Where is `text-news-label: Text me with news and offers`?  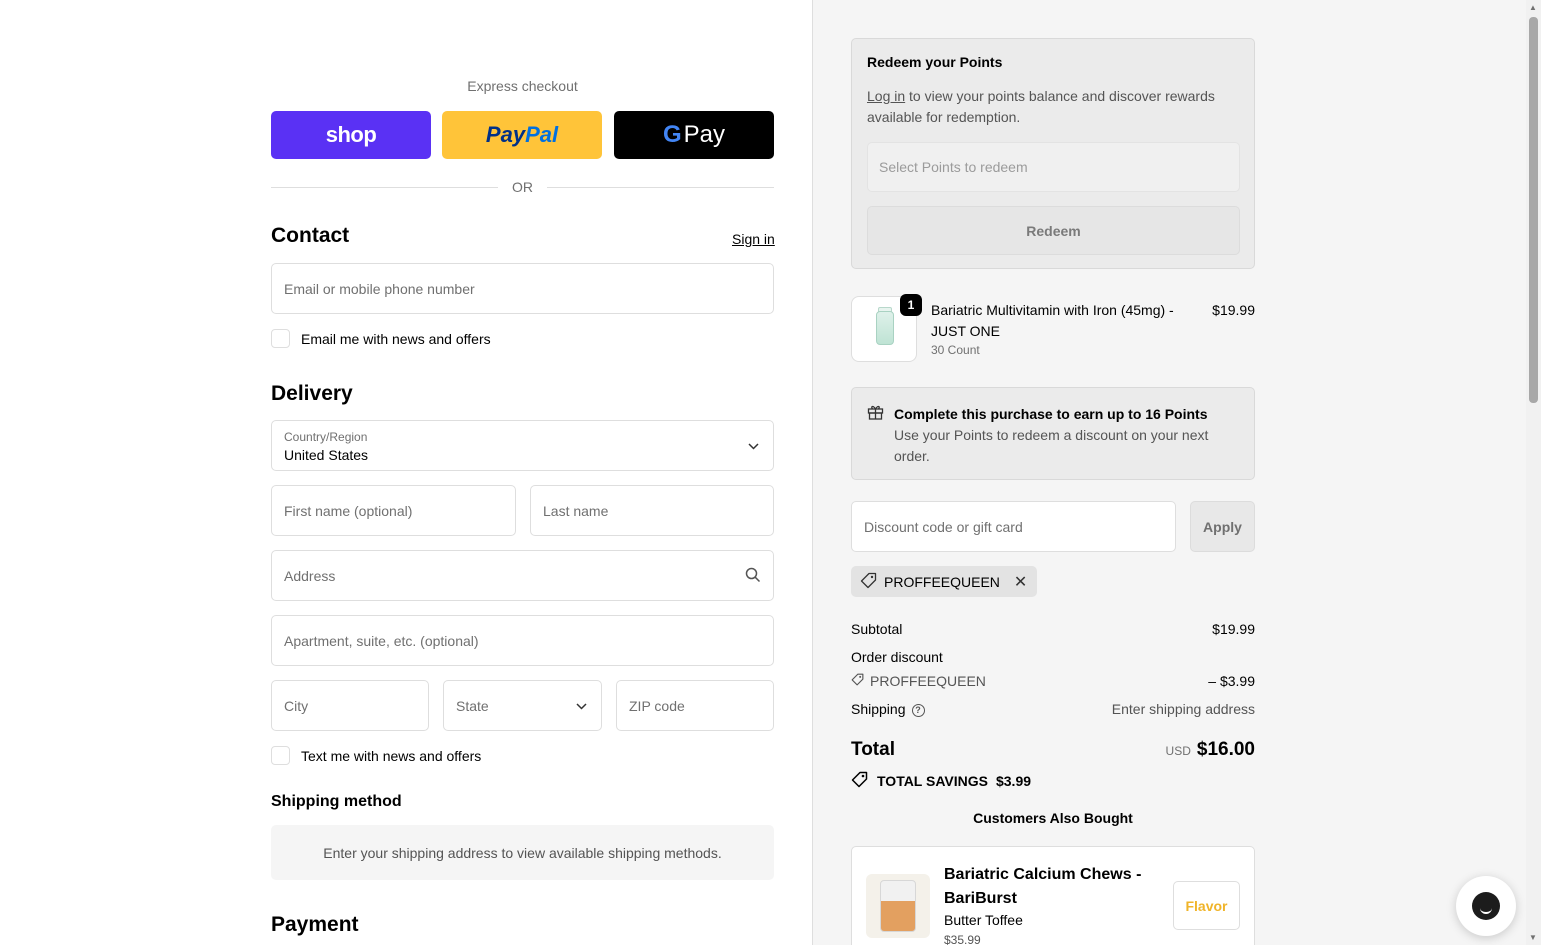 text-news-label: Text me with news and offers is located at coordinates (391, 755).